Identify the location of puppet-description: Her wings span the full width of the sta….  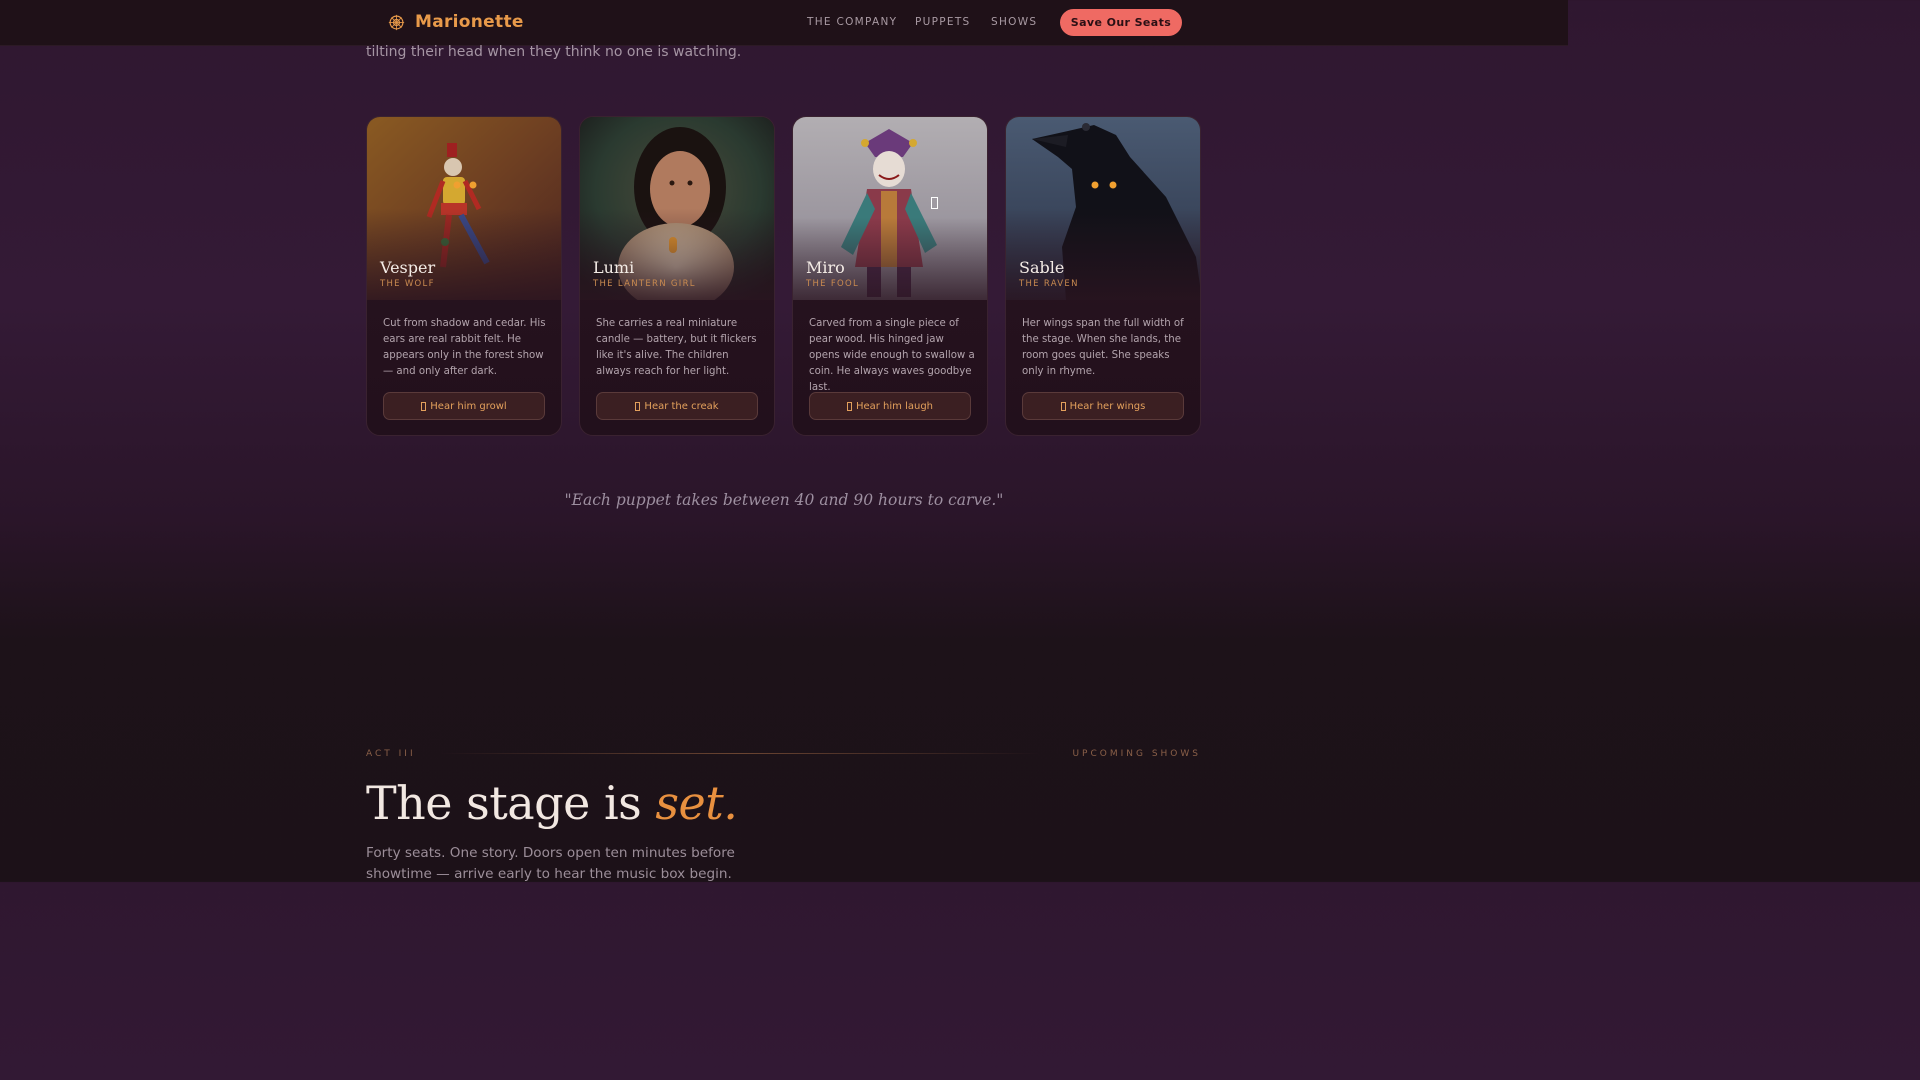
(1103, 347).